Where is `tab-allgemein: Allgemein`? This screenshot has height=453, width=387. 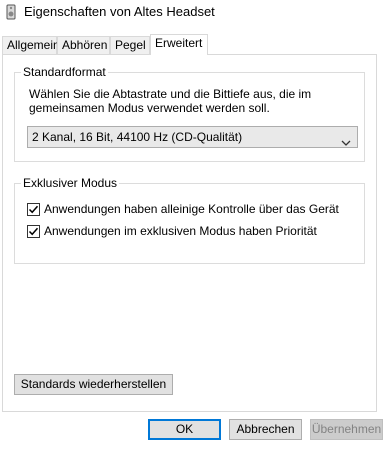 tab-allgemein: Allgemein is located at coordinates (31, 45).